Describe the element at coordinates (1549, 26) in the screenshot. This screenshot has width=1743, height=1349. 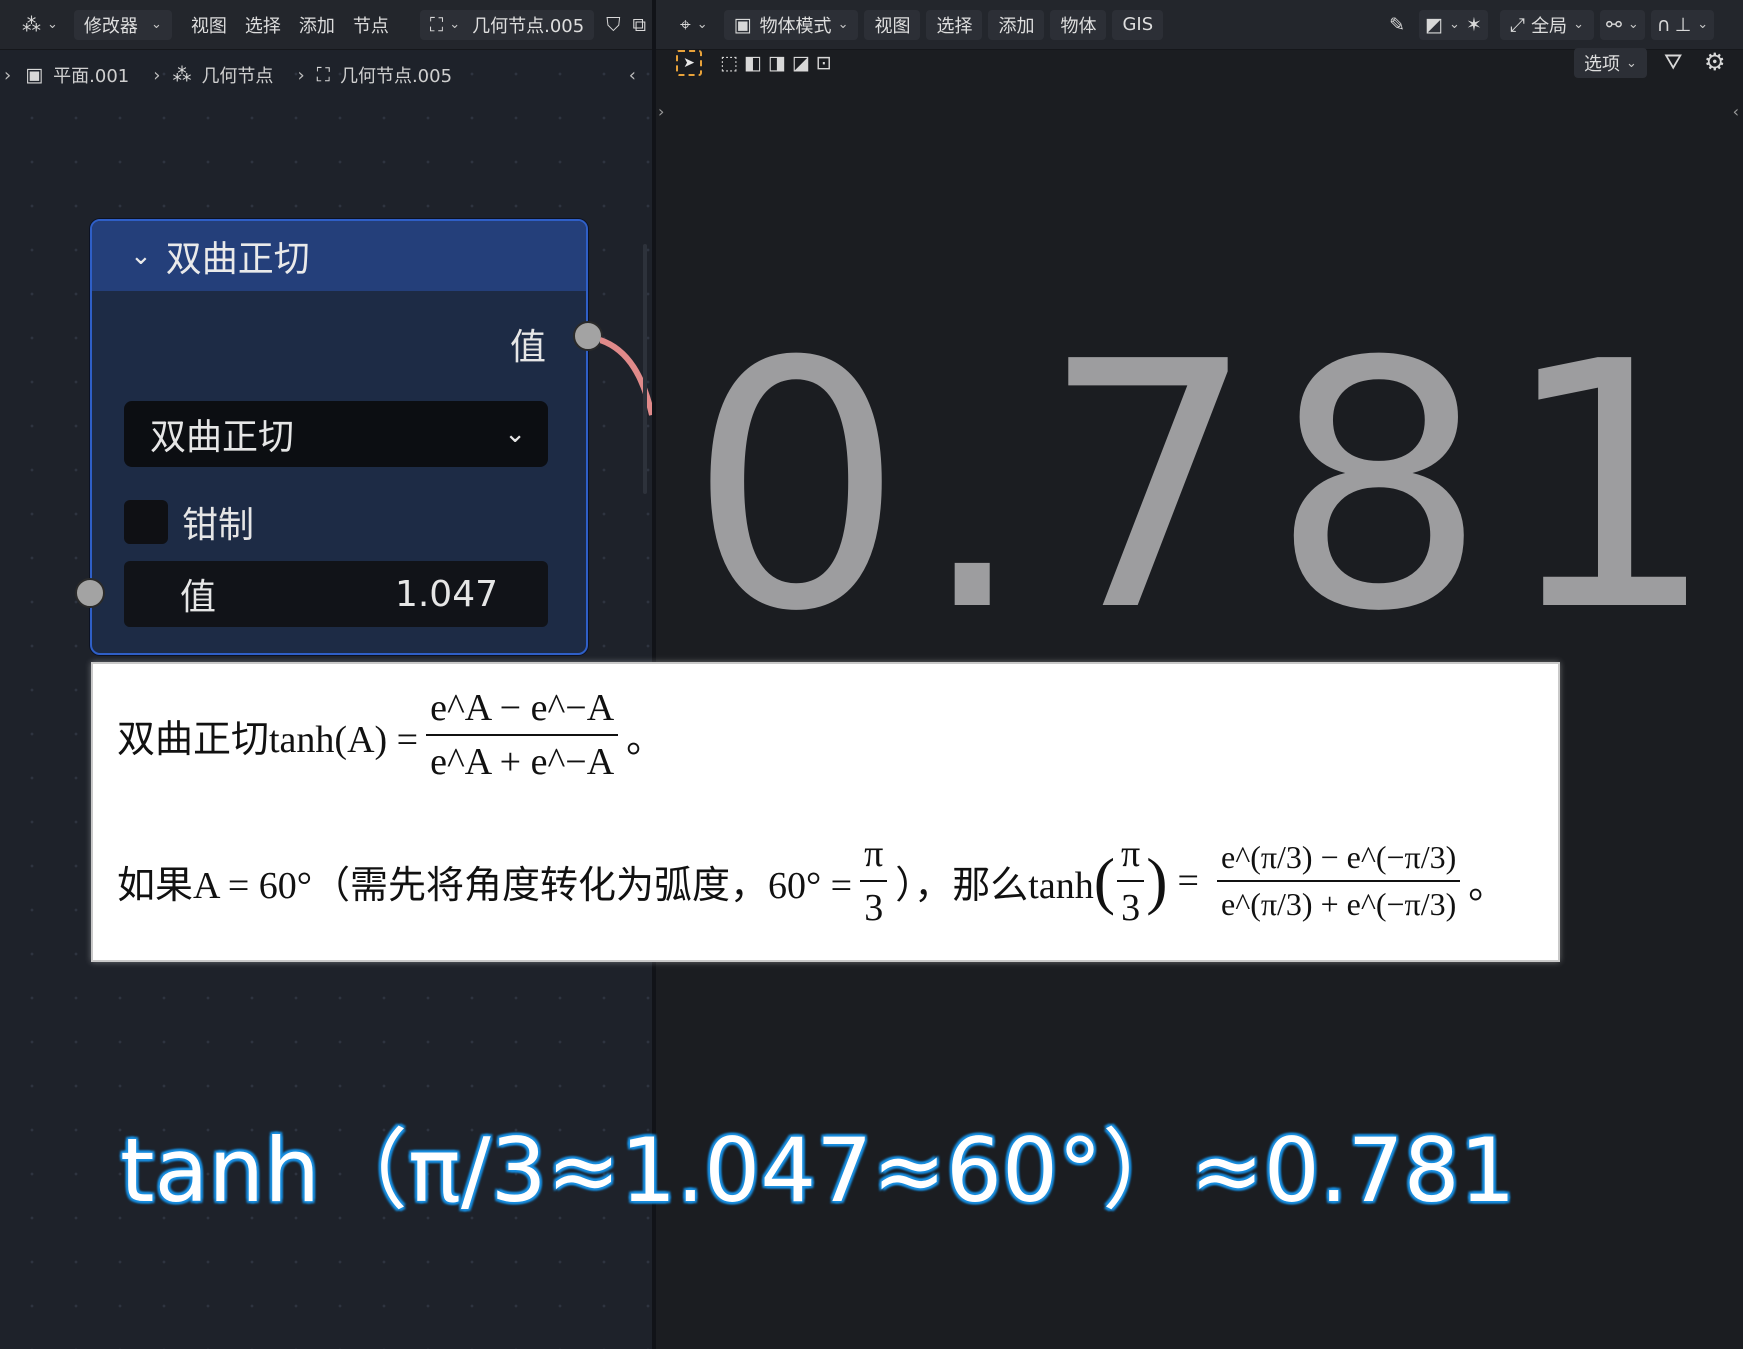
I see `transform-label: 全局` at that location.